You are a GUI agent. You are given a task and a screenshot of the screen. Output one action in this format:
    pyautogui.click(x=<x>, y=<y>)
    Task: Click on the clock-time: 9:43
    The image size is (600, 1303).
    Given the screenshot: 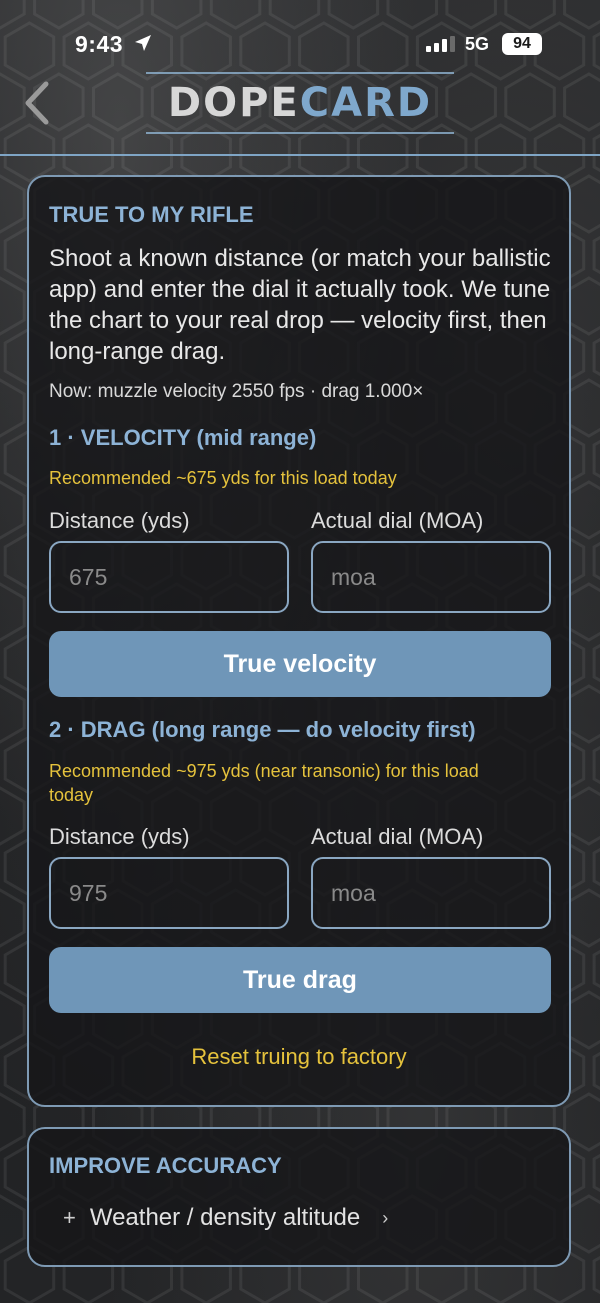 What is the action you would take?
    pyautogui.click(x=99, y=44)
    